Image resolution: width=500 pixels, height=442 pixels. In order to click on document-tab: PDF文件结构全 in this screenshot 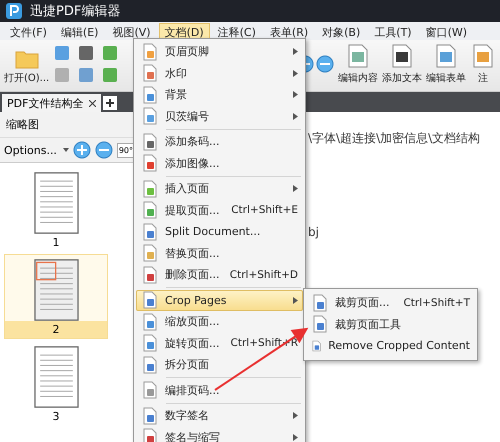, I will do `click(52, 103)`.